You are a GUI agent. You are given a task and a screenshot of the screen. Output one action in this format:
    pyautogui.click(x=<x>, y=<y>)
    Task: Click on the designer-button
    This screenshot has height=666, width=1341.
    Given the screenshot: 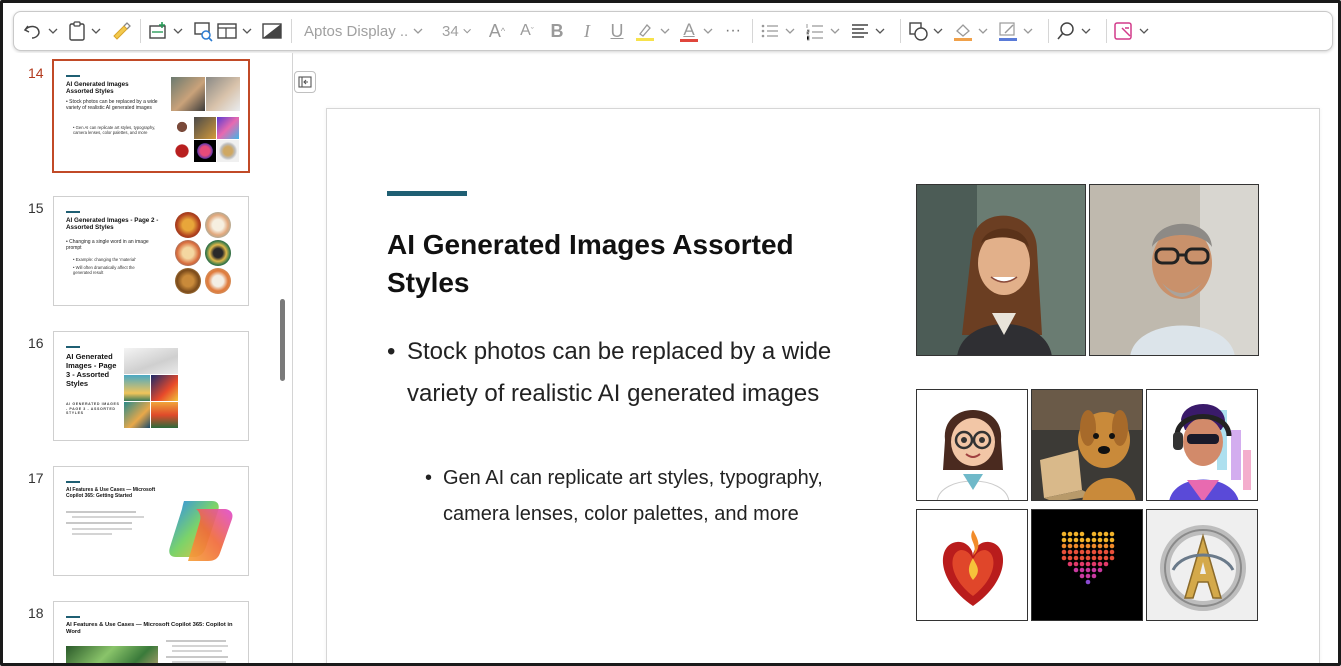 What is the action you would take?
    pyautogui.click(x=1134, y=31)
    